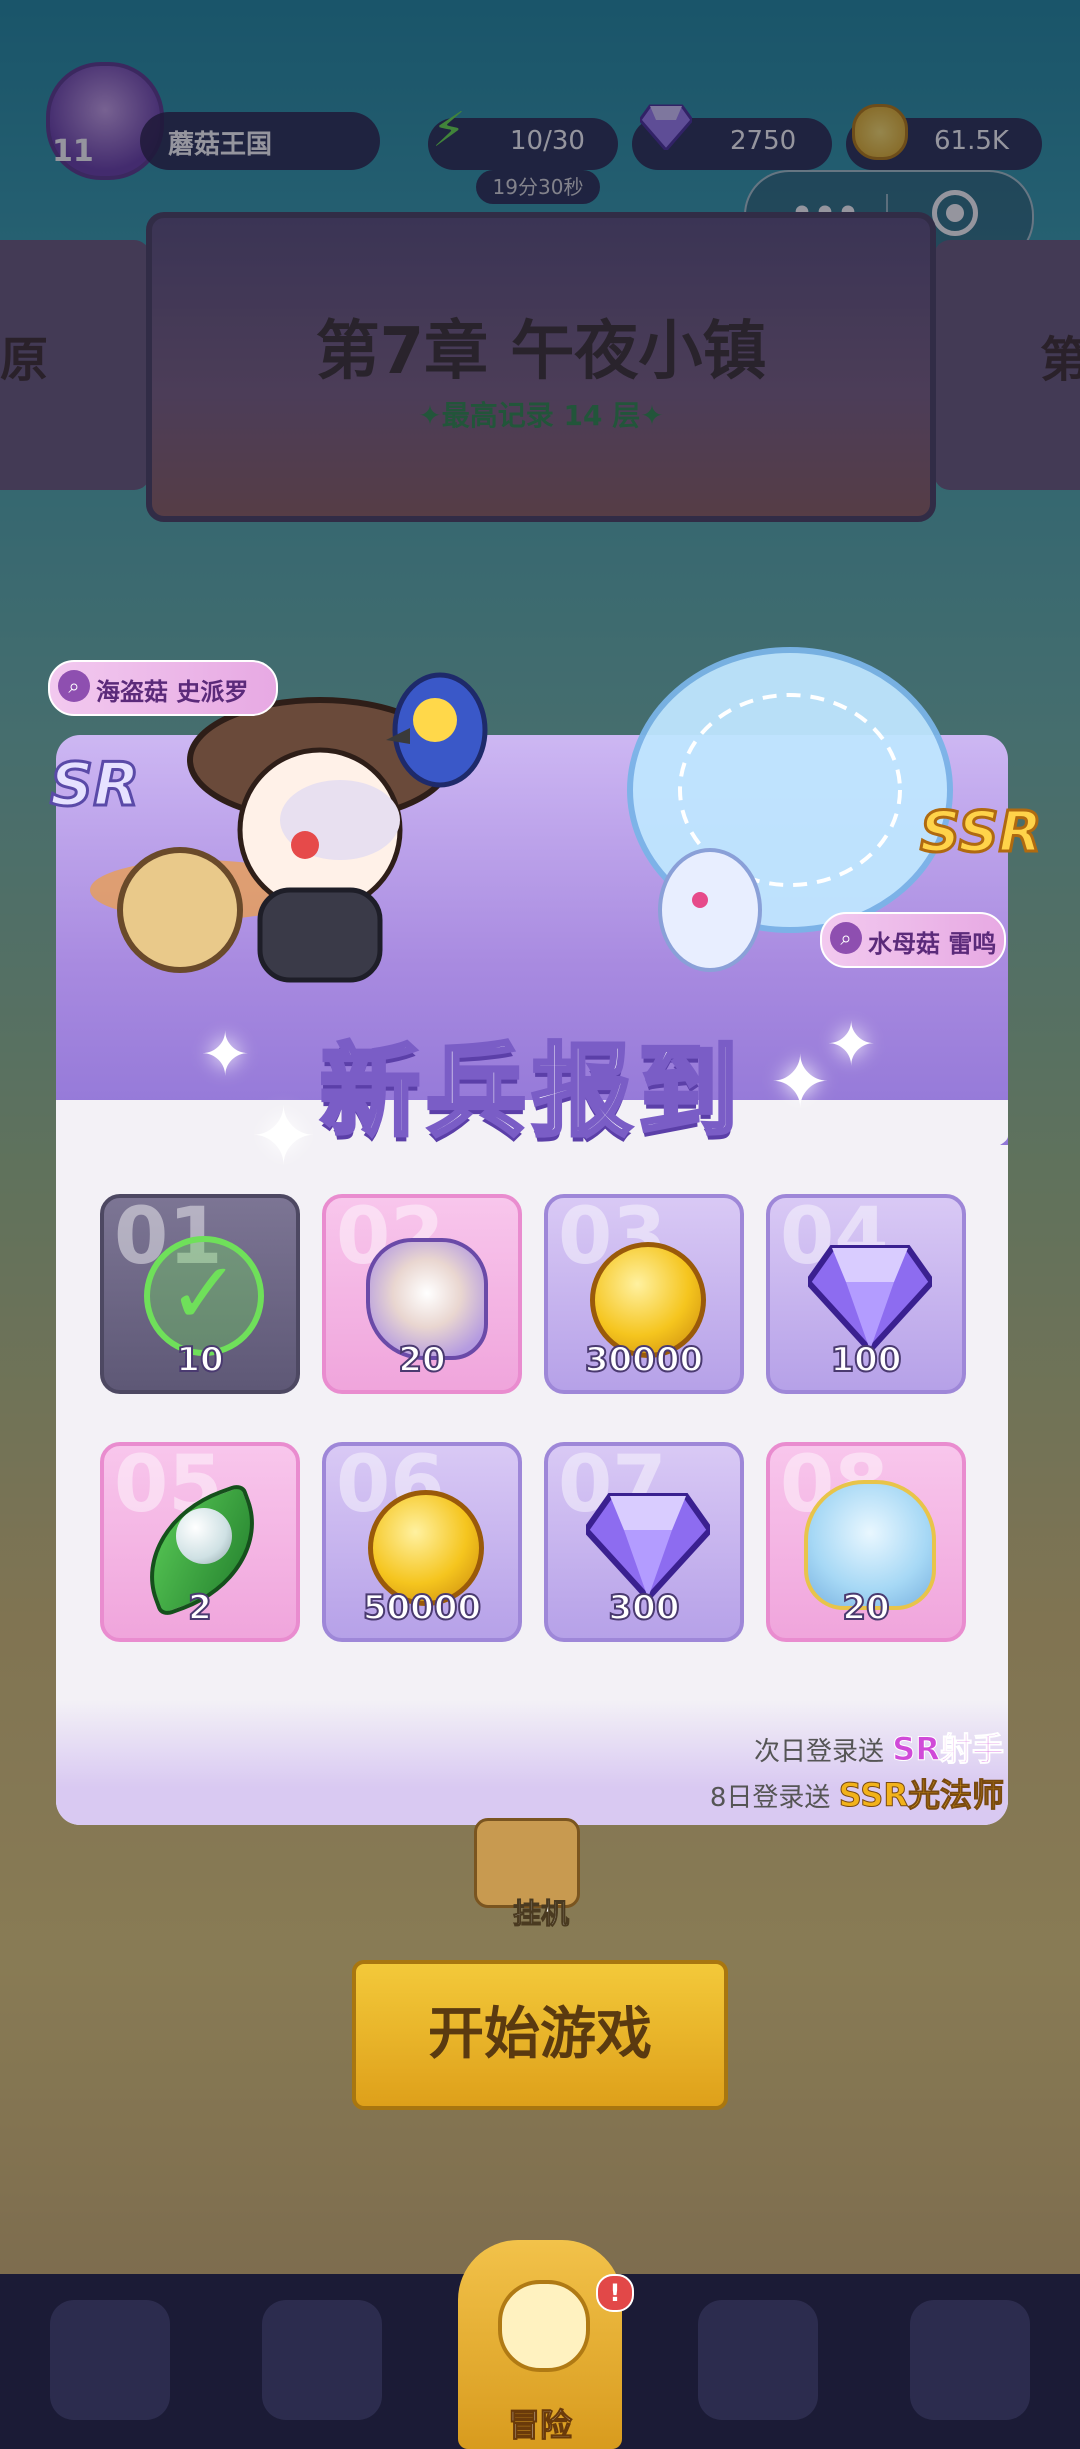 This screenshot has width=1080, height=2449. I want to click on rarity-tag-ssr: SSR, so click(981, 833).